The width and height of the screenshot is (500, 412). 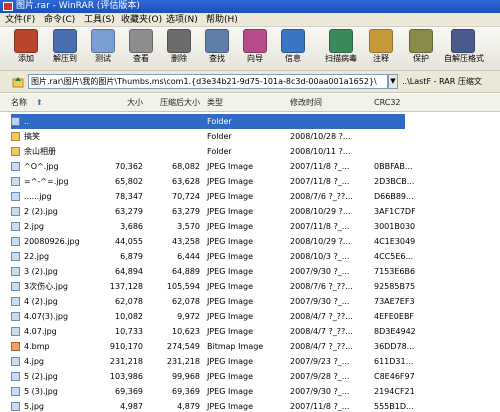 What do you see at coordinates (393, 81) in the screenshot?
I see `path-dropdown-button: ▼` at bounding box center [393, 81].